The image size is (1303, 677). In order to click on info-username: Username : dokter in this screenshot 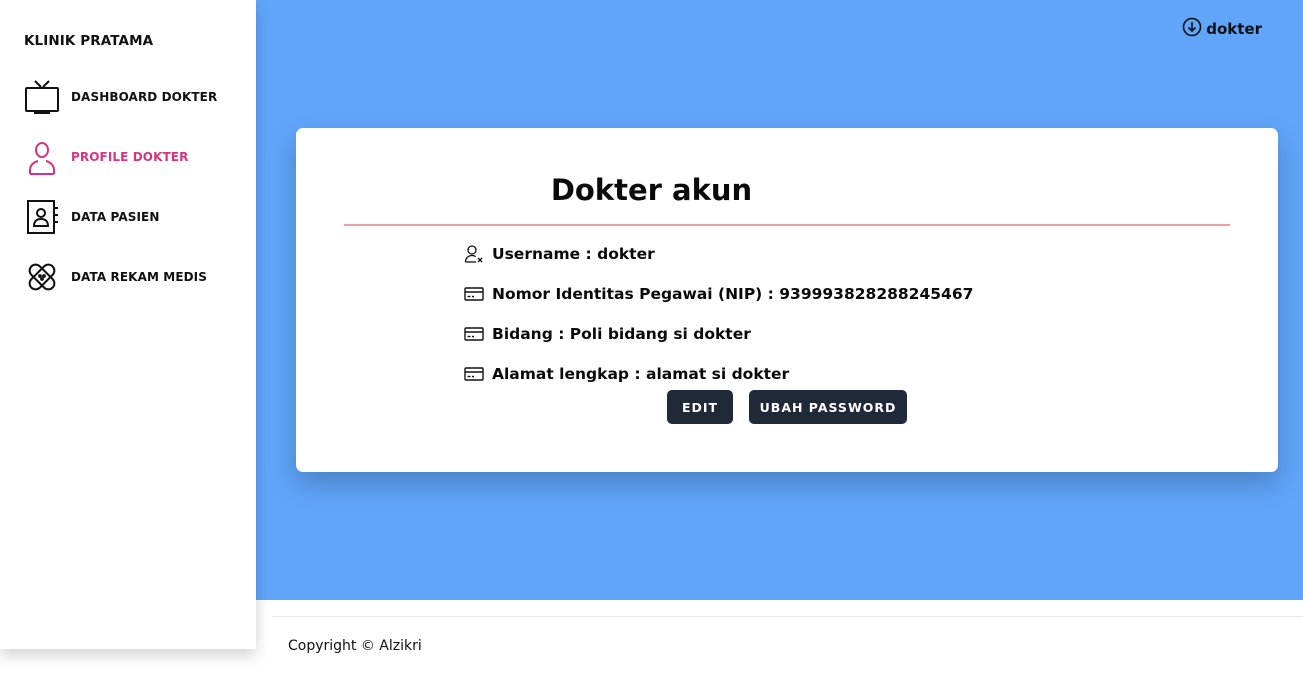, I will do `click(559, 254)`.